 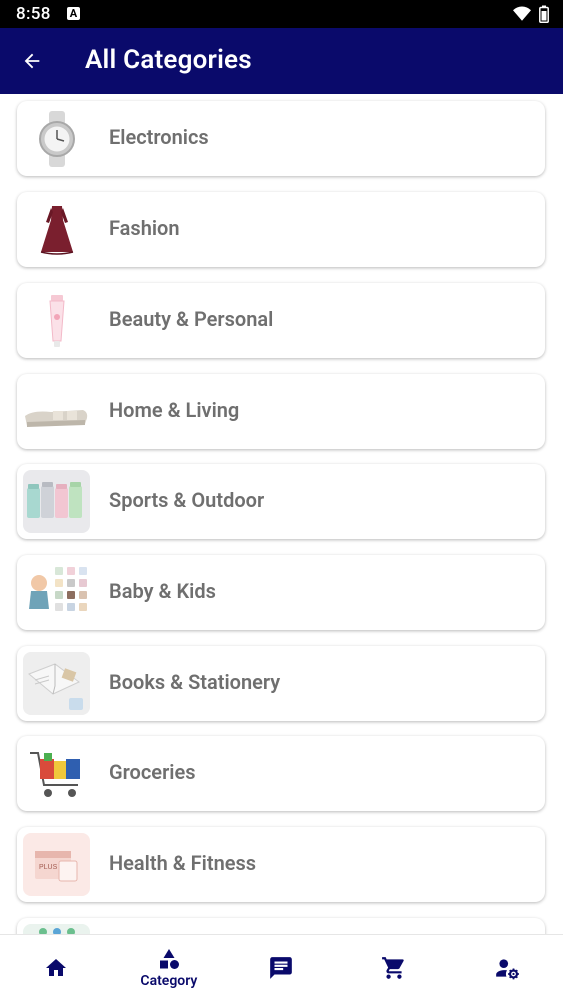 What do you see at coordinates (56, 229) in the screenshot?
I see `dress-icon` at bounding box center [56, 229].